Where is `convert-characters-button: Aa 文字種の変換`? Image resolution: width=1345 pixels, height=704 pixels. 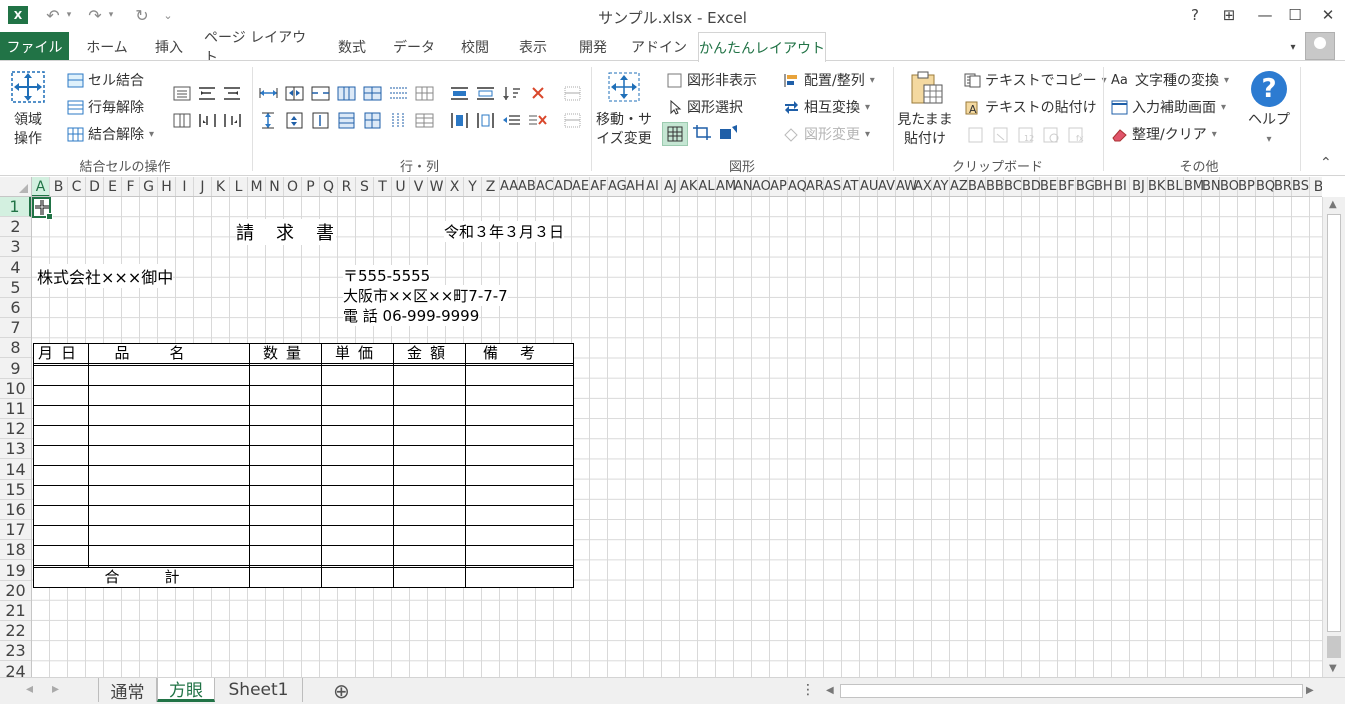
convert-characters-button: Aa 文字種の変換 is located at coordinates (1170, 80).